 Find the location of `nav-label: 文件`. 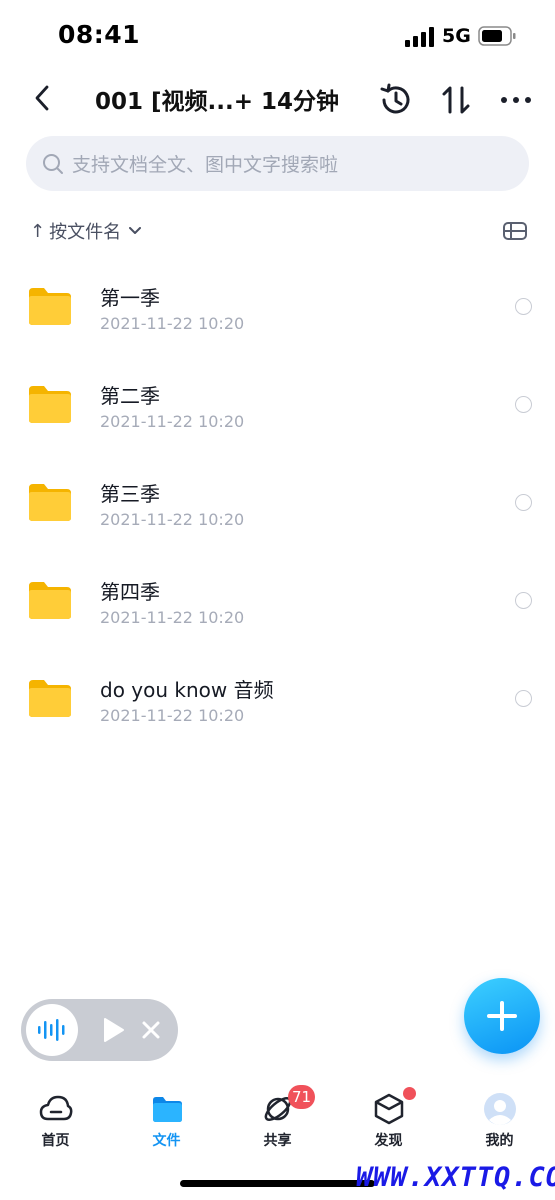

nav-label: 文件 is located at coordinates (166, 1141).